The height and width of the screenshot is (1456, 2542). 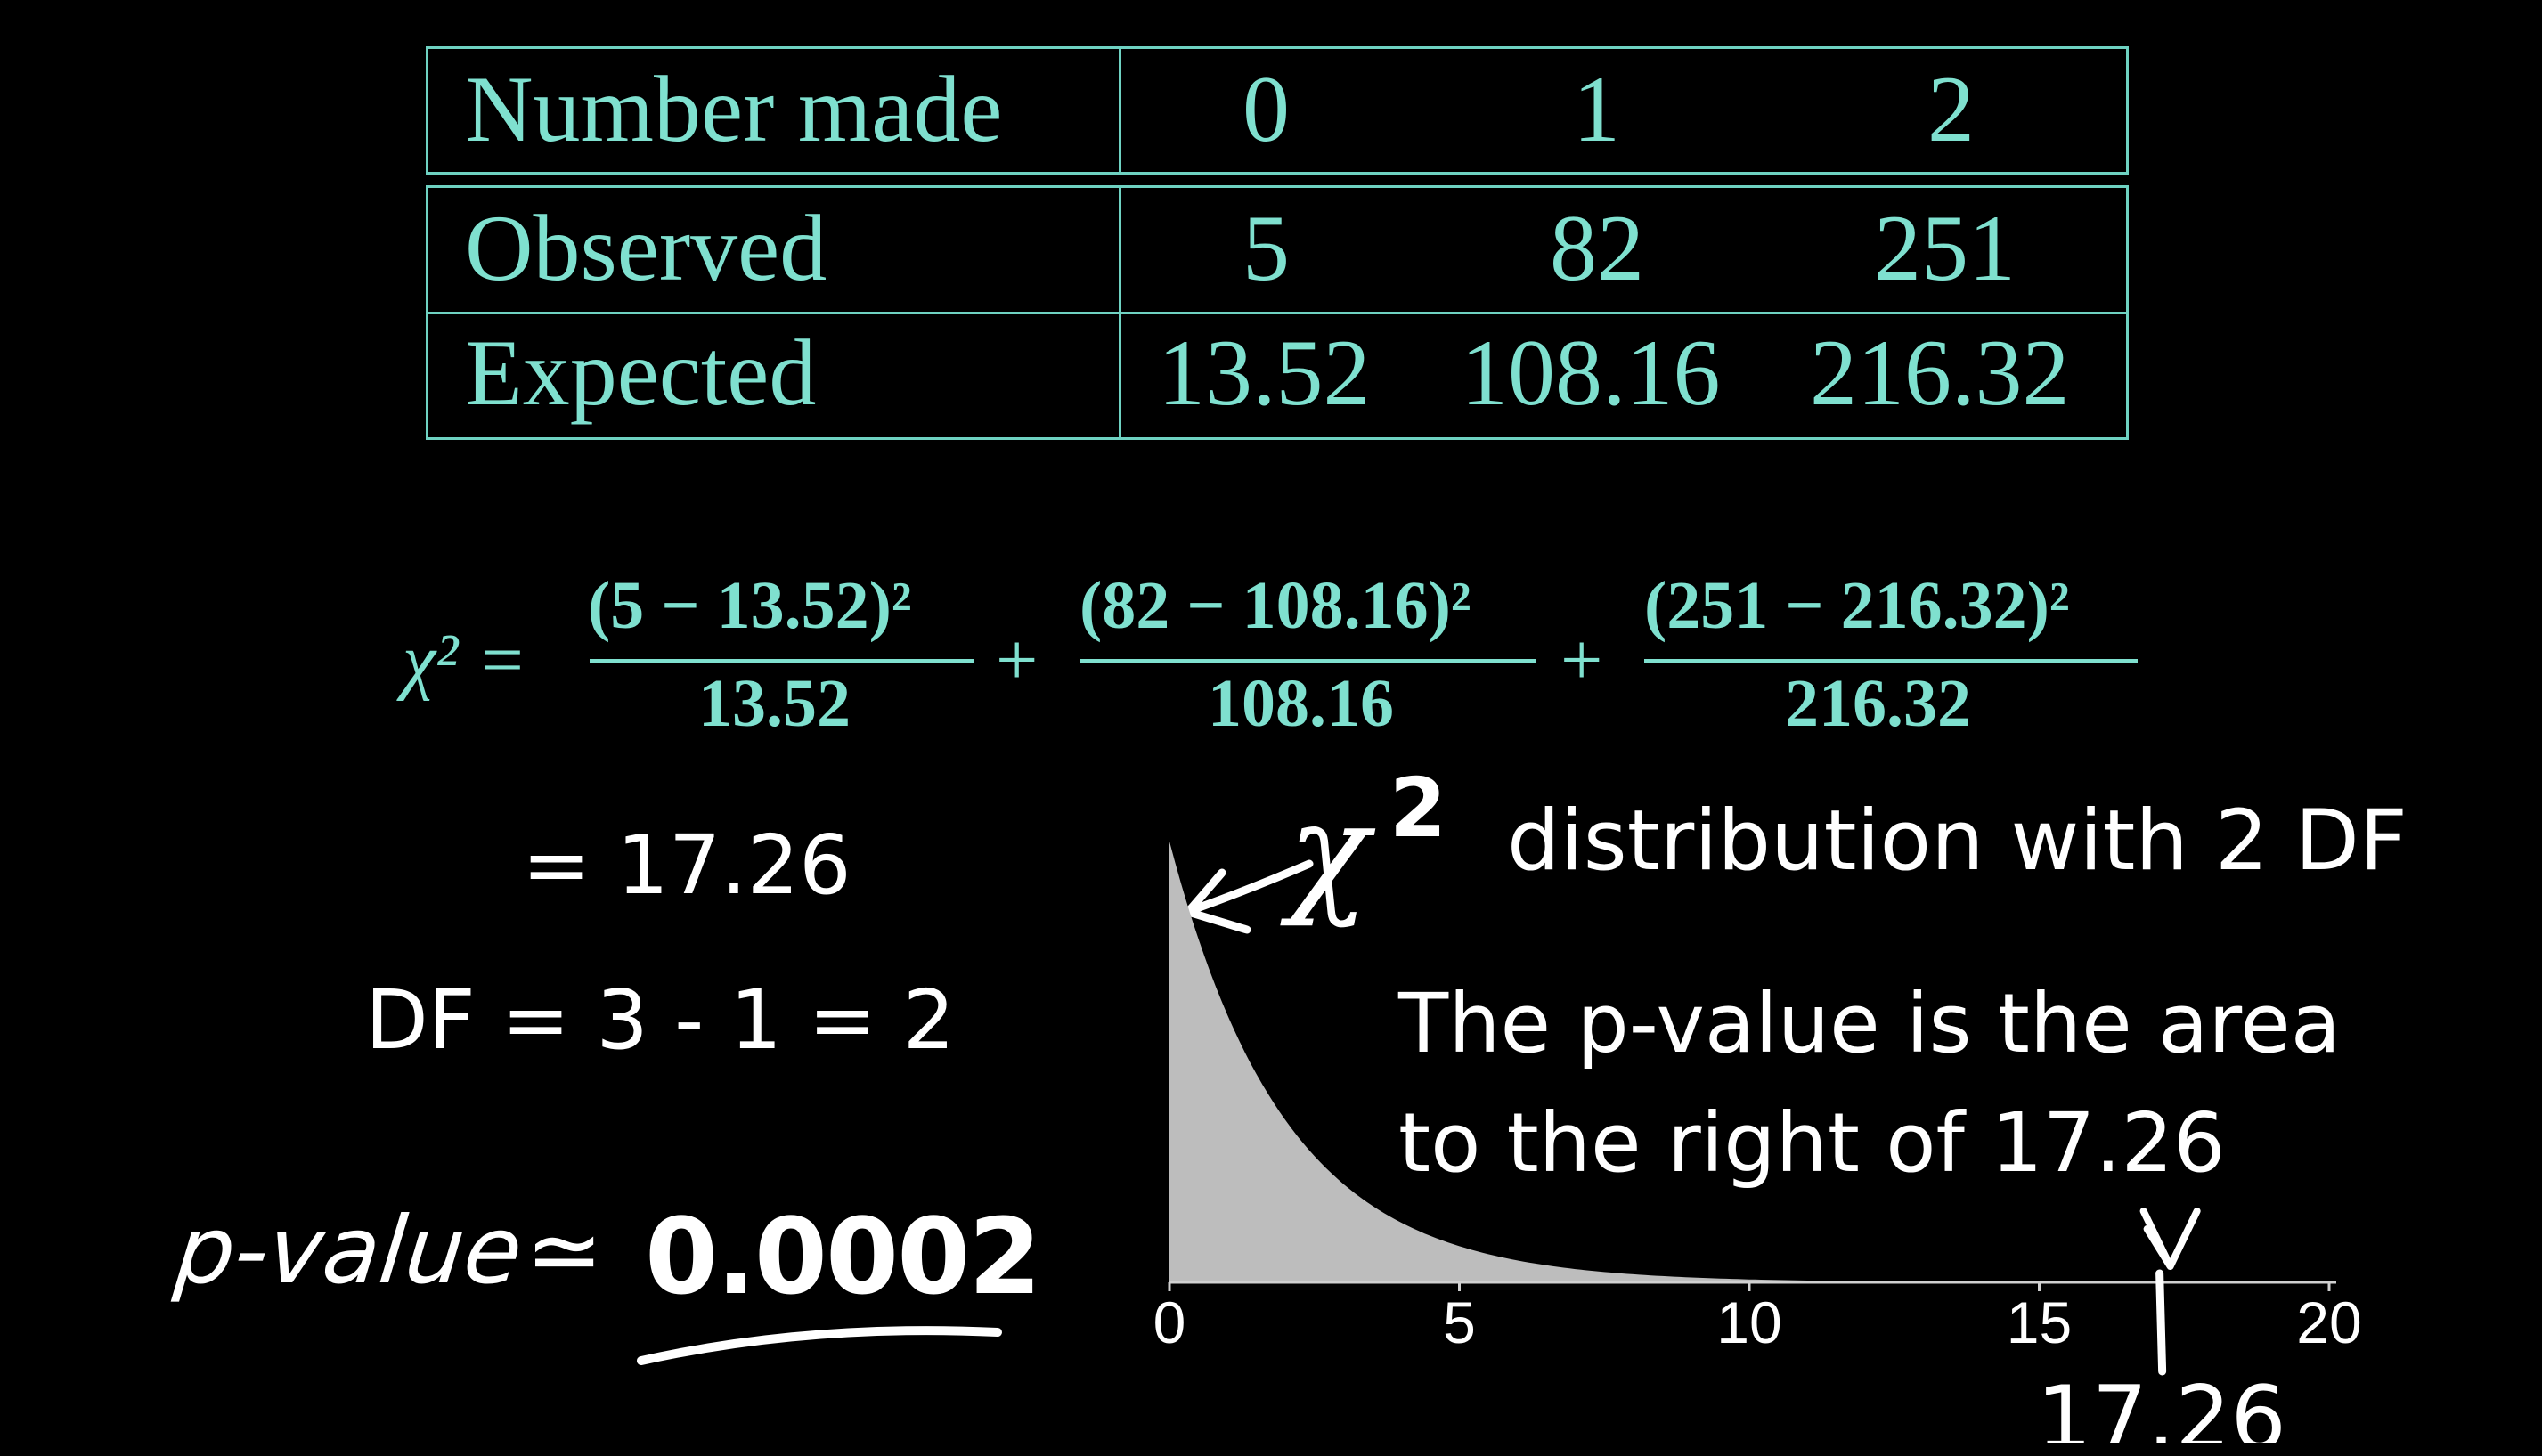 I want to click on table-row-divider, so click(x=1277, y=313).